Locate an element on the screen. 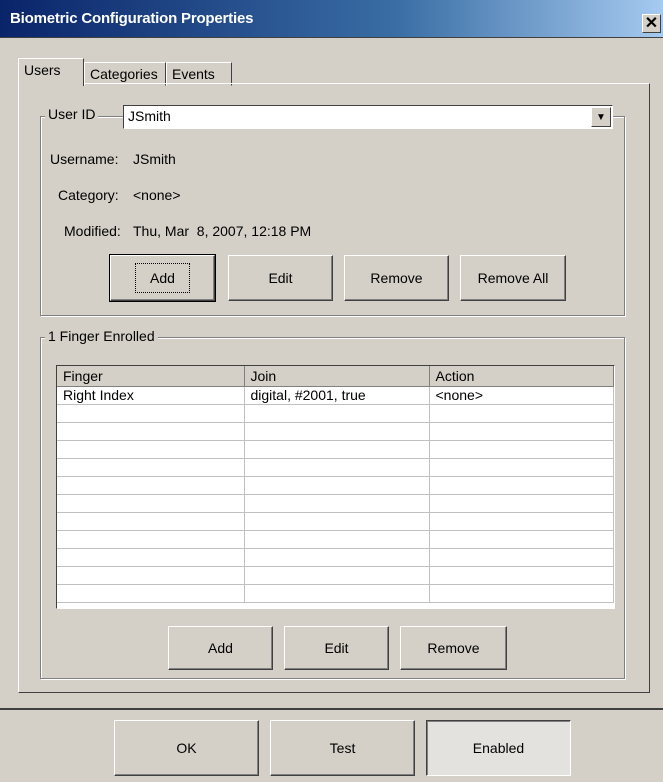  add-finger-label: Add is located at coordinates (220, 648).